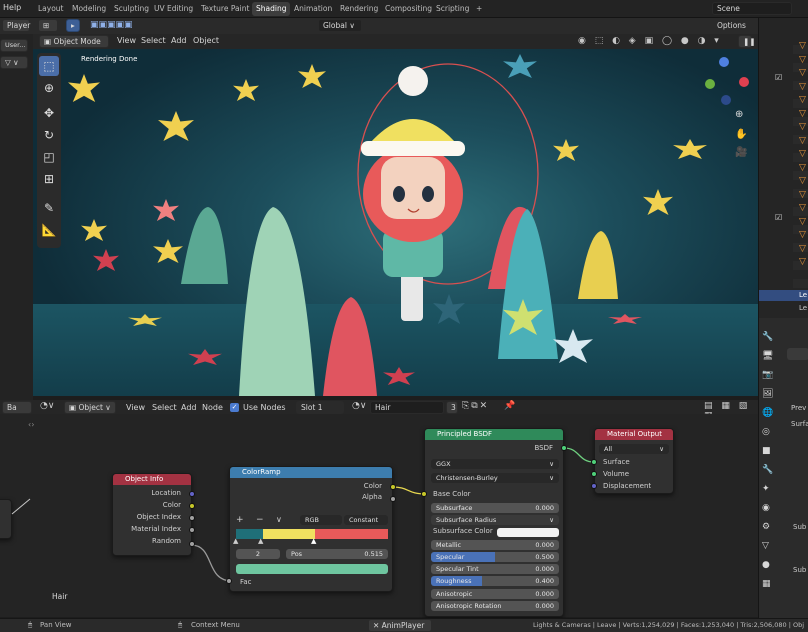 Image resolution: width=808 pixels, height=632 pixels. What do you see at coordinates (424, 494) in the screenshot?
I see `socket-base-color-in` at bounding box center [424, 494].